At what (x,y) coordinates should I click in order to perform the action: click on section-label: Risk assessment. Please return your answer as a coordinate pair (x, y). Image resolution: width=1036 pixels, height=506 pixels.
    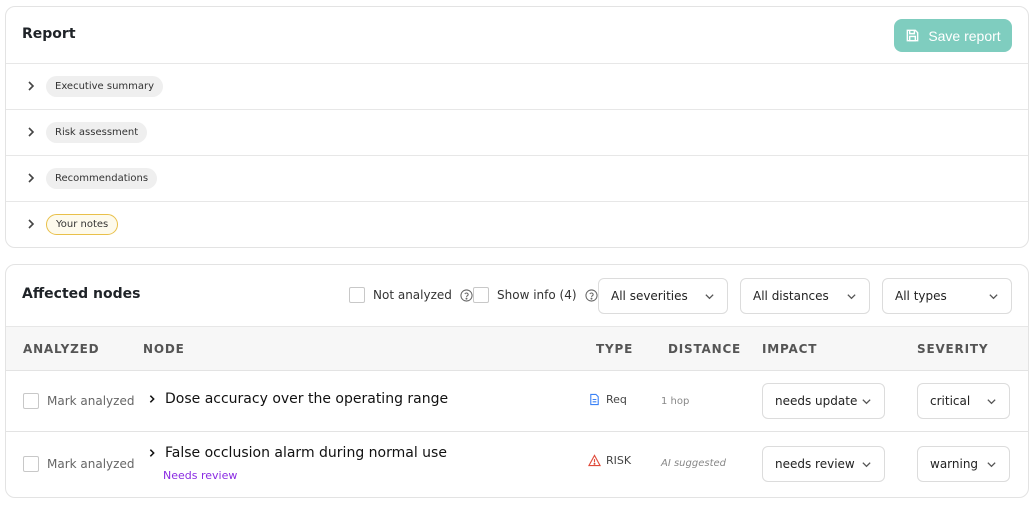
    Looking at the image, I should click on (97, 132).